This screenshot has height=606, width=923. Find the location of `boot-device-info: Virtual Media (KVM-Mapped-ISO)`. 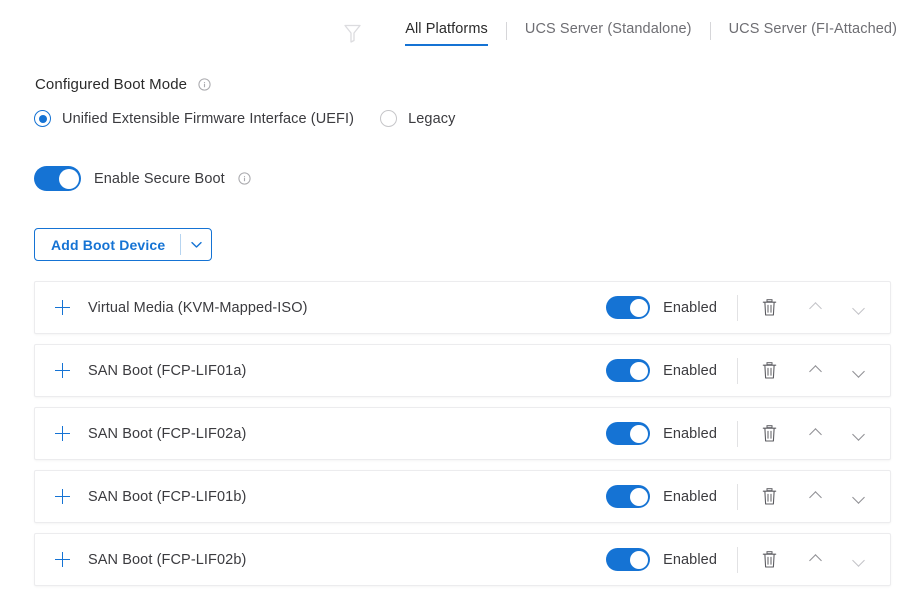

boot-device-info: Virtual Media (KVM-Mapped-ISO) is located at coordinates (320, 308).